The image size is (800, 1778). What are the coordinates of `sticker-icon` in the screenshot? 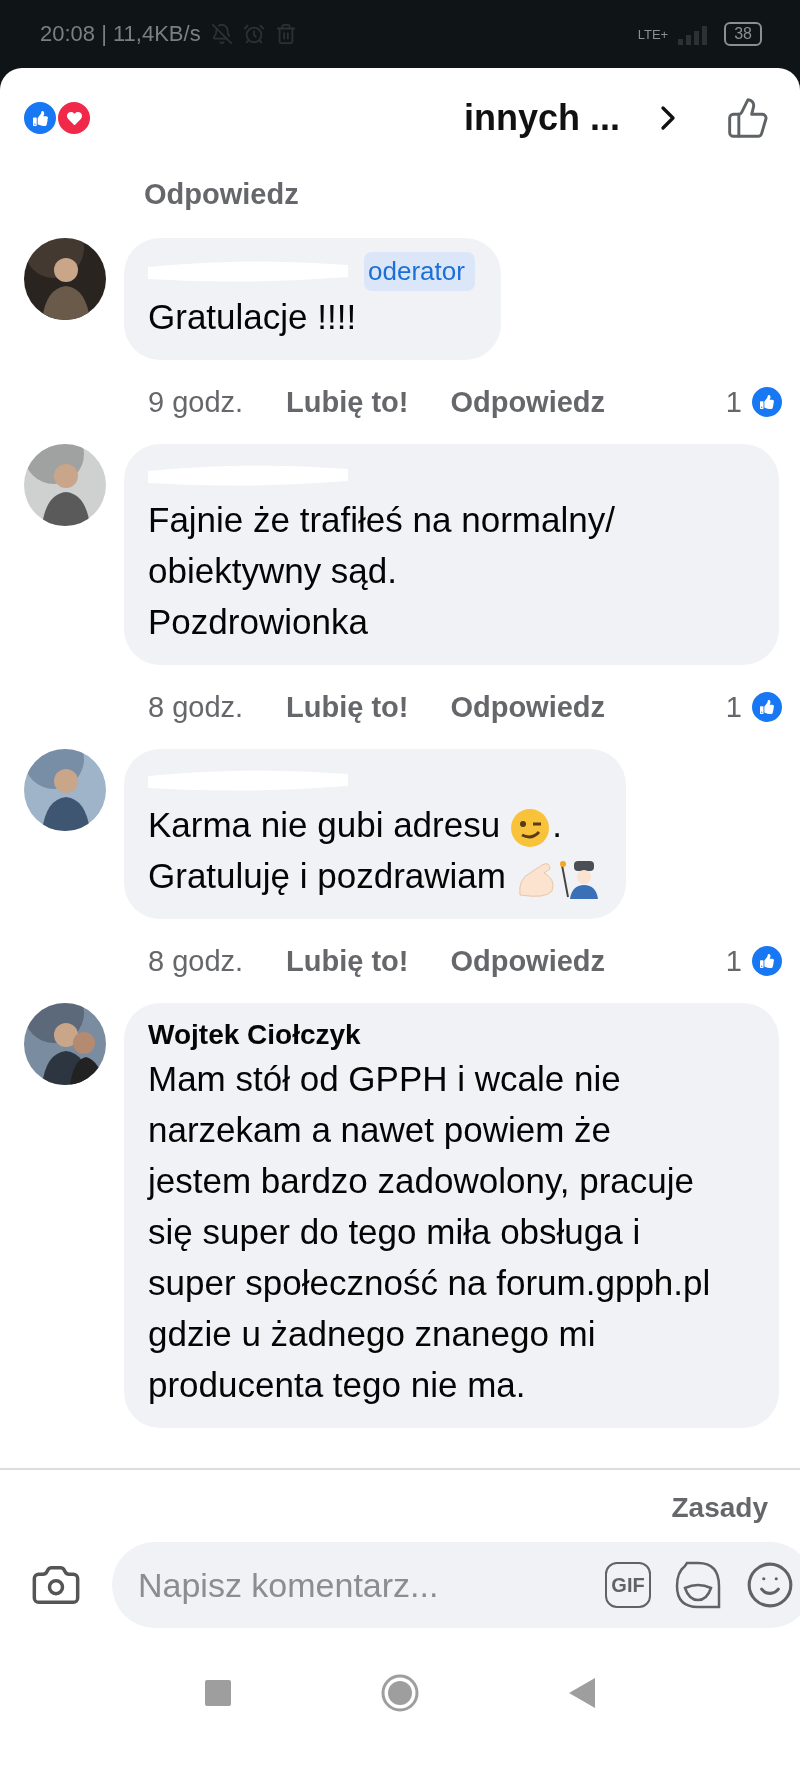 It's located at (698, 1585).